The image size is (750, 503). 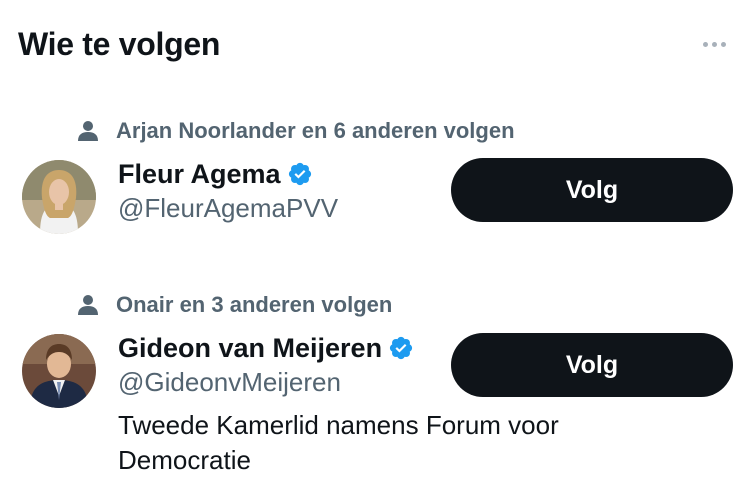 I want to click on display-name: Fleur Agema, so click(x=199, y=174).